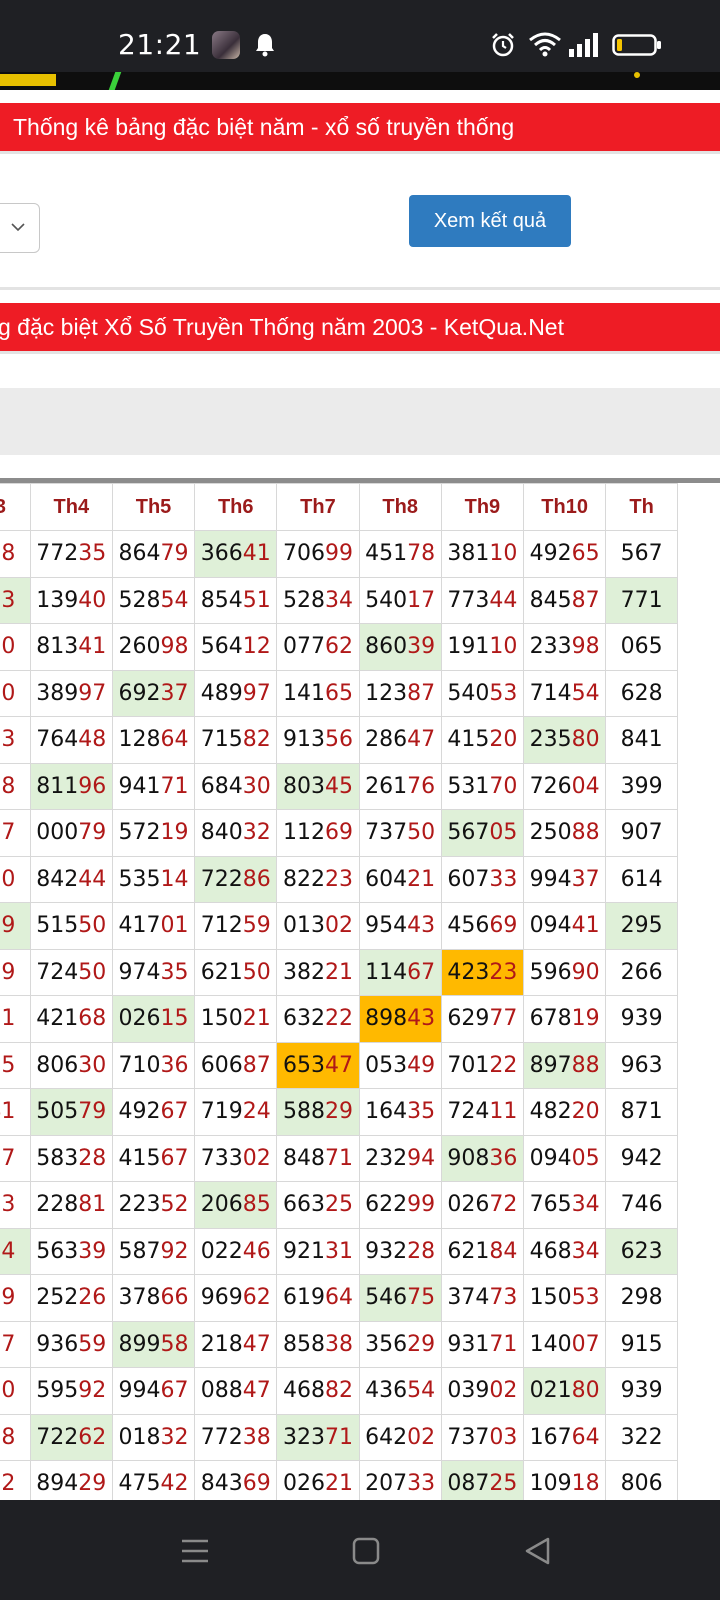 The width and height of the screenshot is (720, 1600). What do you see at coordinates (139, 1019) in the screenshot?
I see `number-head: 026` at bounding box center [139, 1019].